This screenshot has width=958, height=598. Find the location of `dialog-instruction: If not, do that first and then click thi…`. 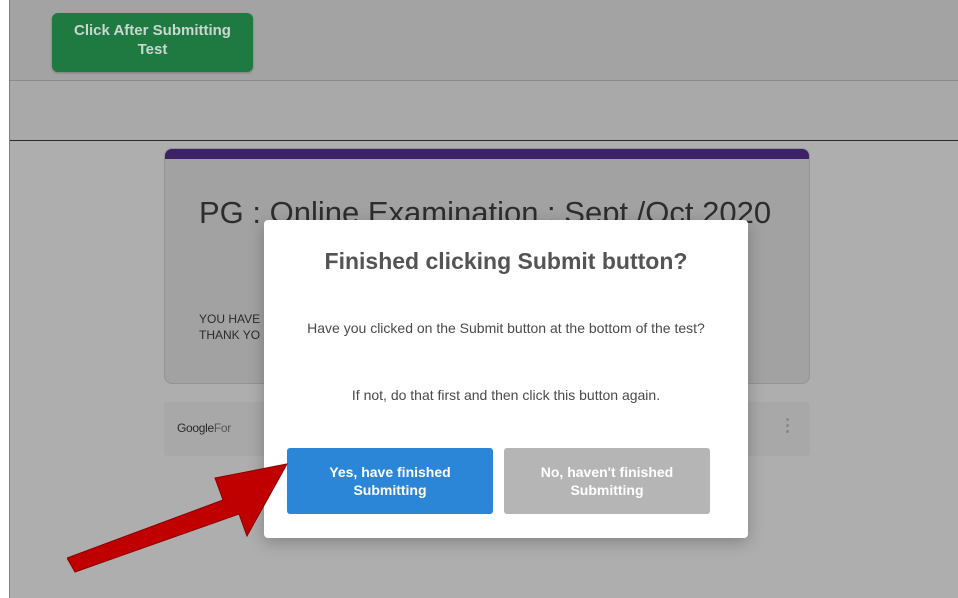

dialog-instruction: If not, do that first and then click thi… is located at coordinates (506, 395).